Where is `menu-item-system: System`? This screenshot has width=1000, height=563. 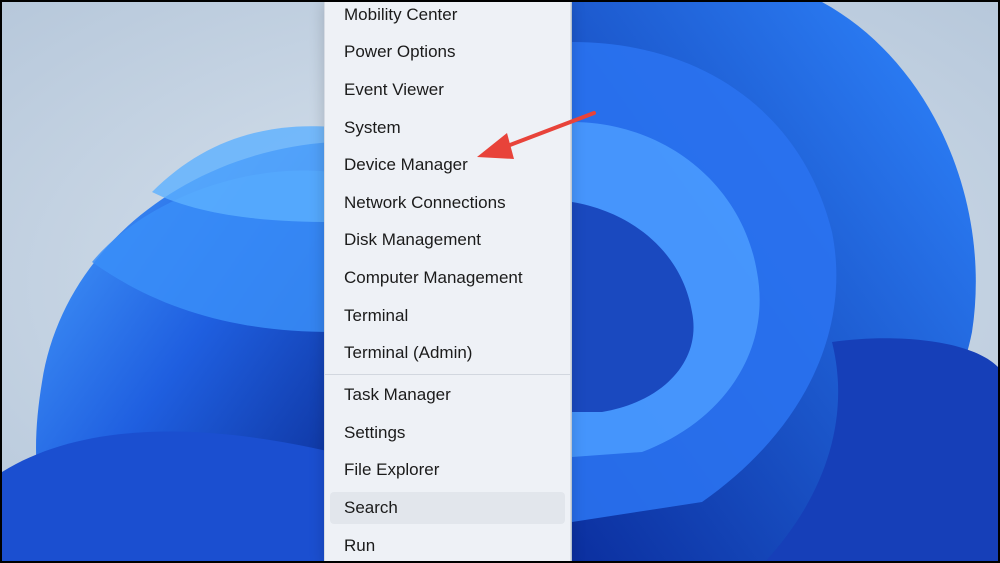 menu-item-system: System is located at coordinates (447, 128).